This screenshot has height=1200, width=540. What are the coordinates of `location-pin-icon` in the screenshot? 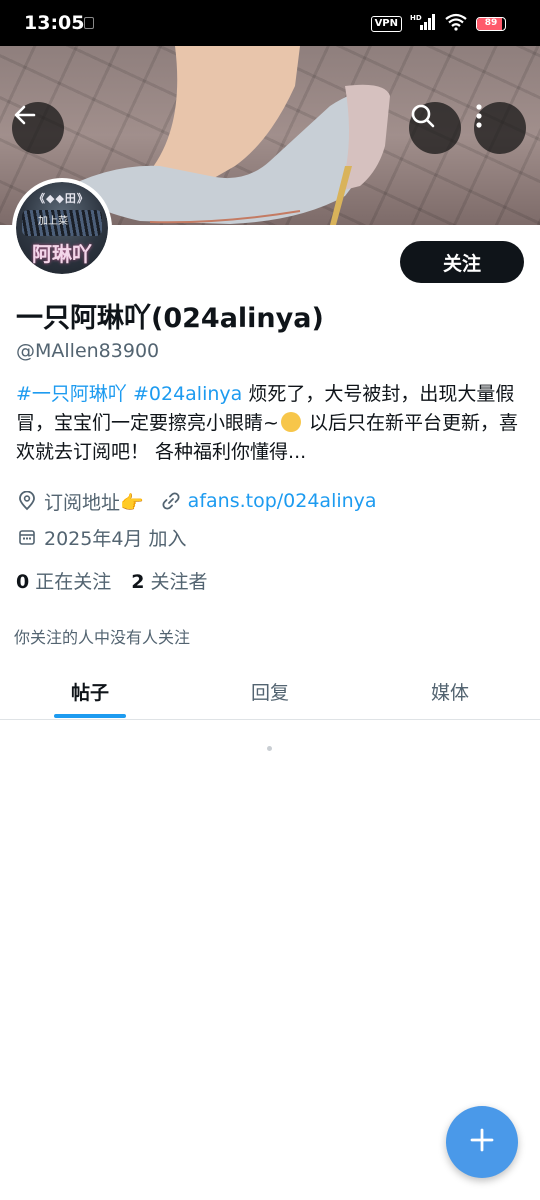 It's located at (27, 501).